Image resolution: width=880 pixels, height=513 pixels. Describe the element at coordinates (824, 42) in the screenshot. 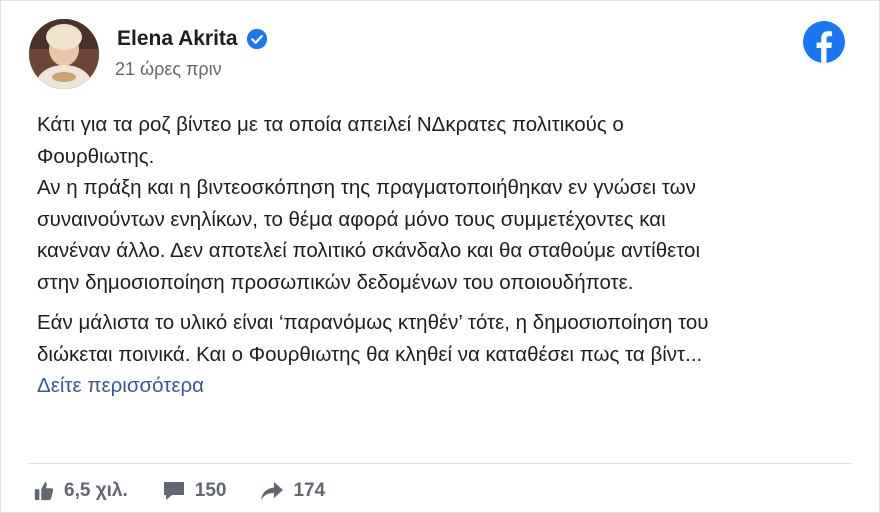

I see `facebook-logo-icon` at that location.